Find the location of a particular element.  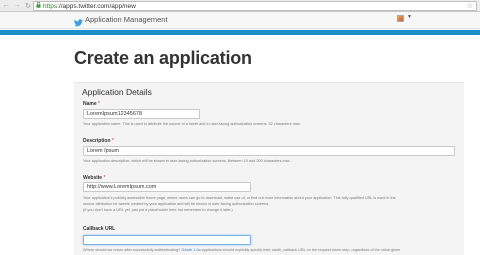

reload-icon: ↻ is located at coordinates (28, 6).